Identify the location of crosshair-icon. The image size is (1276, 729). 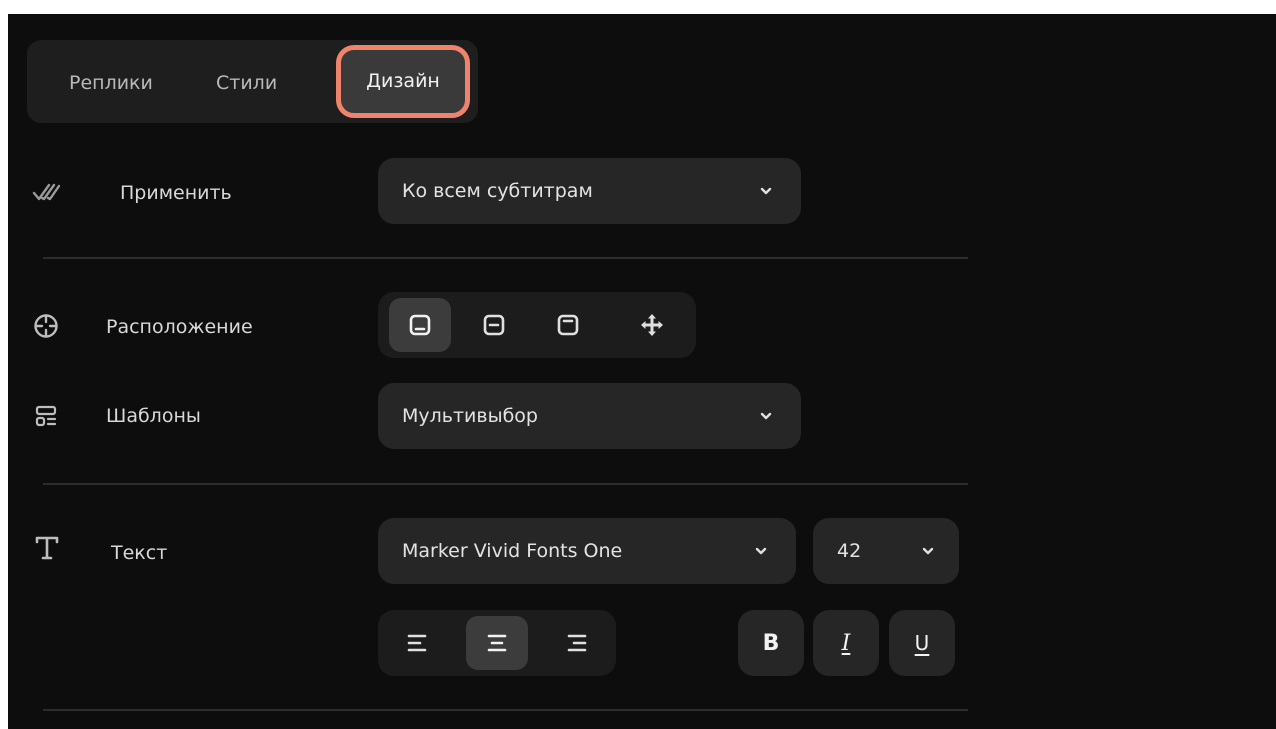
(46, 326).